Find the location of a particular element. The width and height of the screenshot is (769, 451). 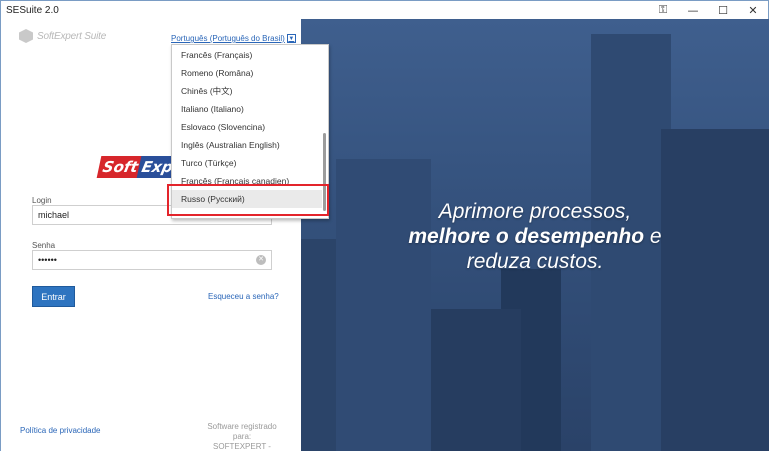

dropdown-item: Eslovaco (Slovencina) is located at coordinates (247, 127).